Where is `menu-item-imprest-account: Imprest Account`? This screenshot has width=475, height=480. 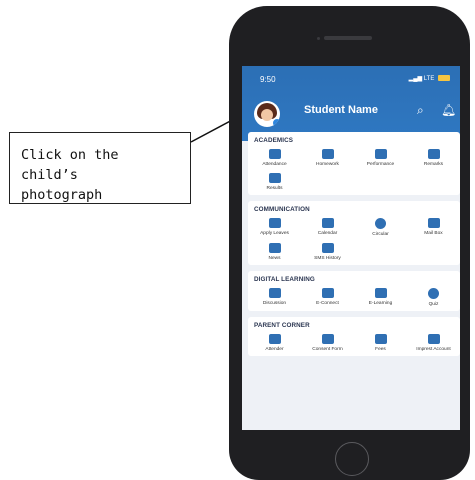
menu-item-imprest-account: Imprest Account is located at coordinates (433, 343).